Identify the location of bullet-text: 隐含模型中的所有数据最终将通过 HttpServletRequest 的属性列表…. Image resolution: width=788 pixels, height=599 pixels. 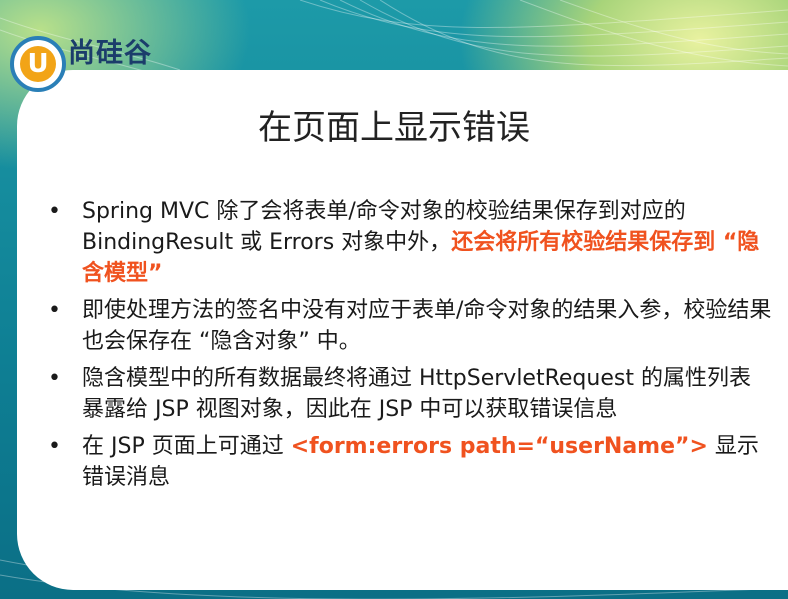
(416, 394).